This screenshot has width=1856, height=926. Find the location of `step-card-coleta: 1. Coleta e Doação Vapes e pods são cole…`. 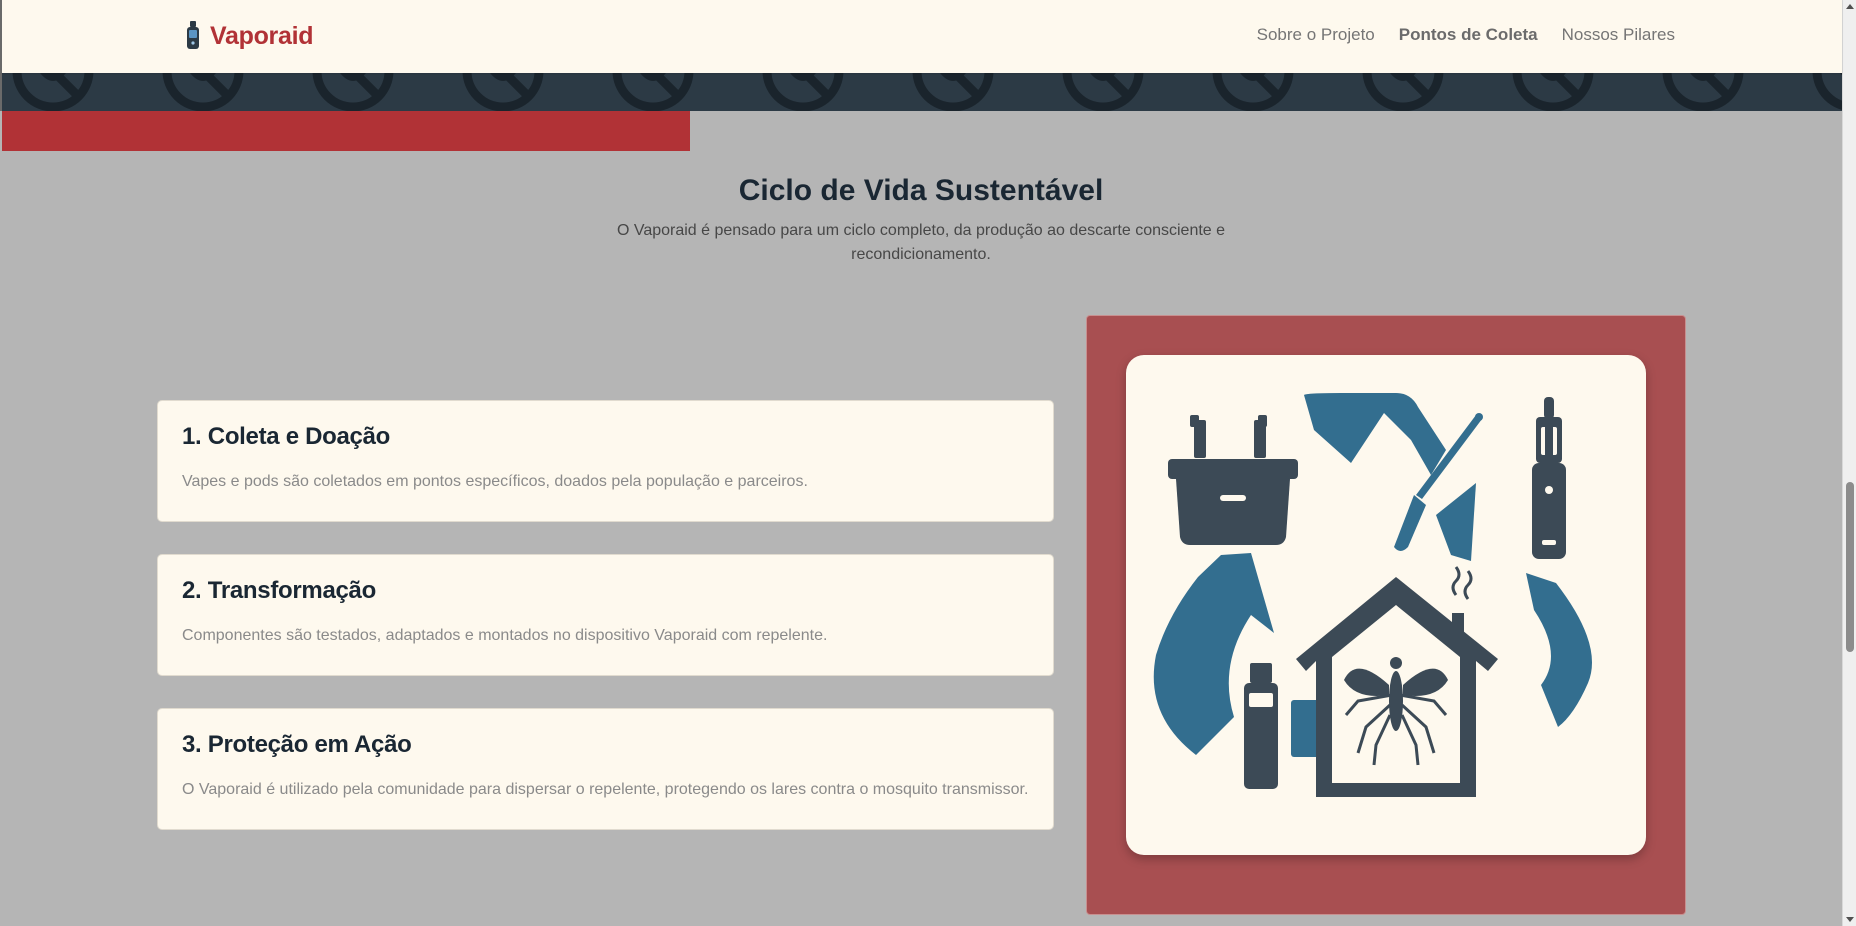

step-card-coleta: 1. Coleta e Doação Vapes e pods são cole… is located at coordinates (605, 461).